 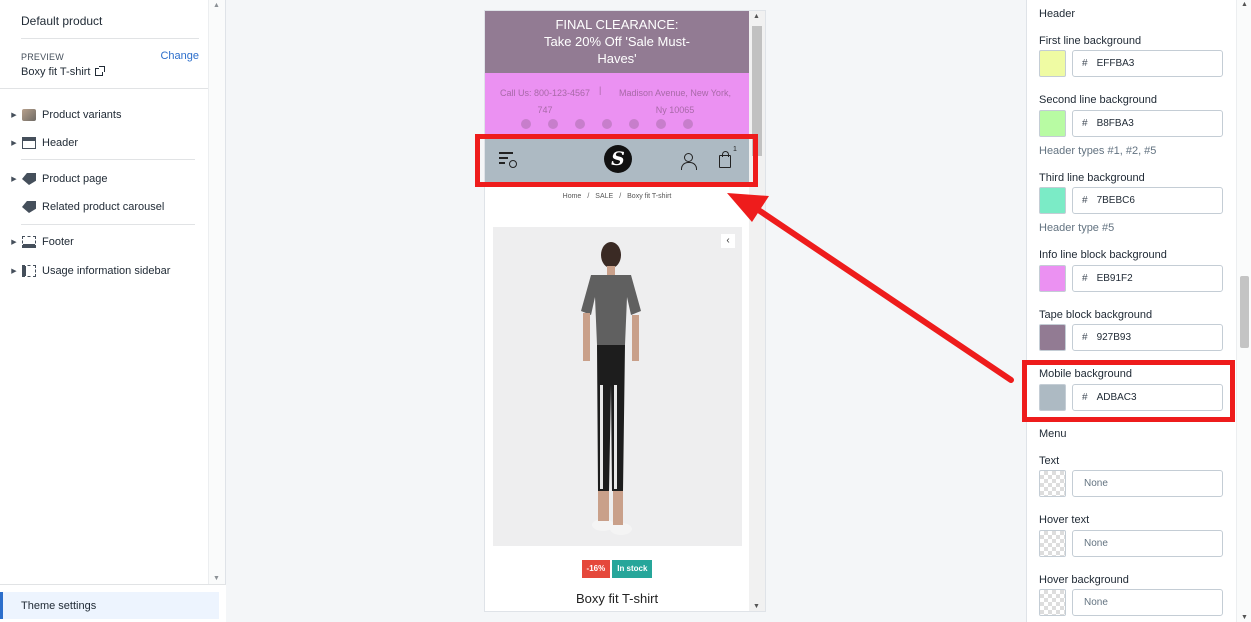 I want to click on footer-icon, so click(x=29, y=242).